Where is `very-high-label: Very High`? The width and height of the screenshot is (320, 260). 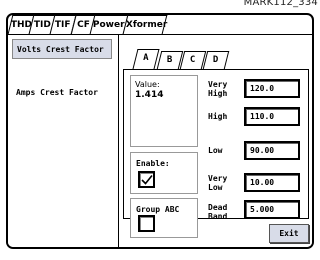
very-high-label: Very High is located at coordinates (217, 89).